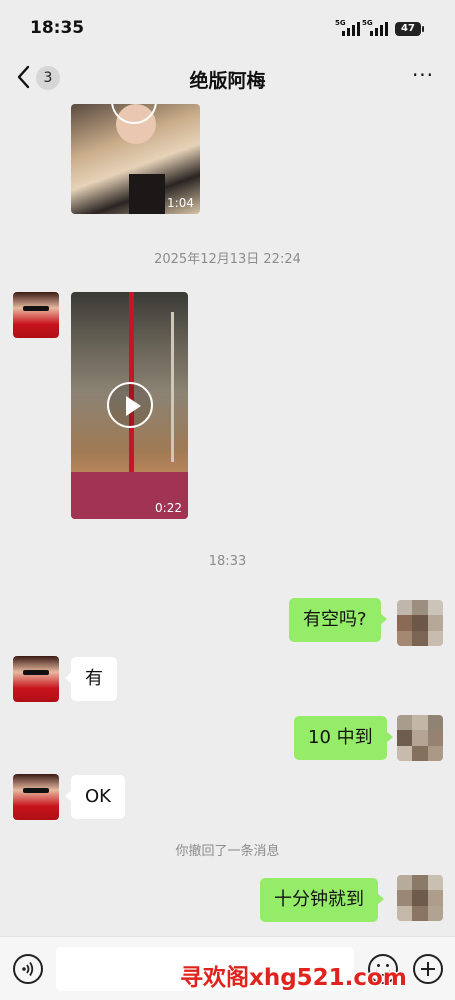 This screenshot has height=1000, width=455. What do you see at coordinates (409, 29) in the screenshot?
I see `battery-icon: 47` at bounding box center [409, 29].